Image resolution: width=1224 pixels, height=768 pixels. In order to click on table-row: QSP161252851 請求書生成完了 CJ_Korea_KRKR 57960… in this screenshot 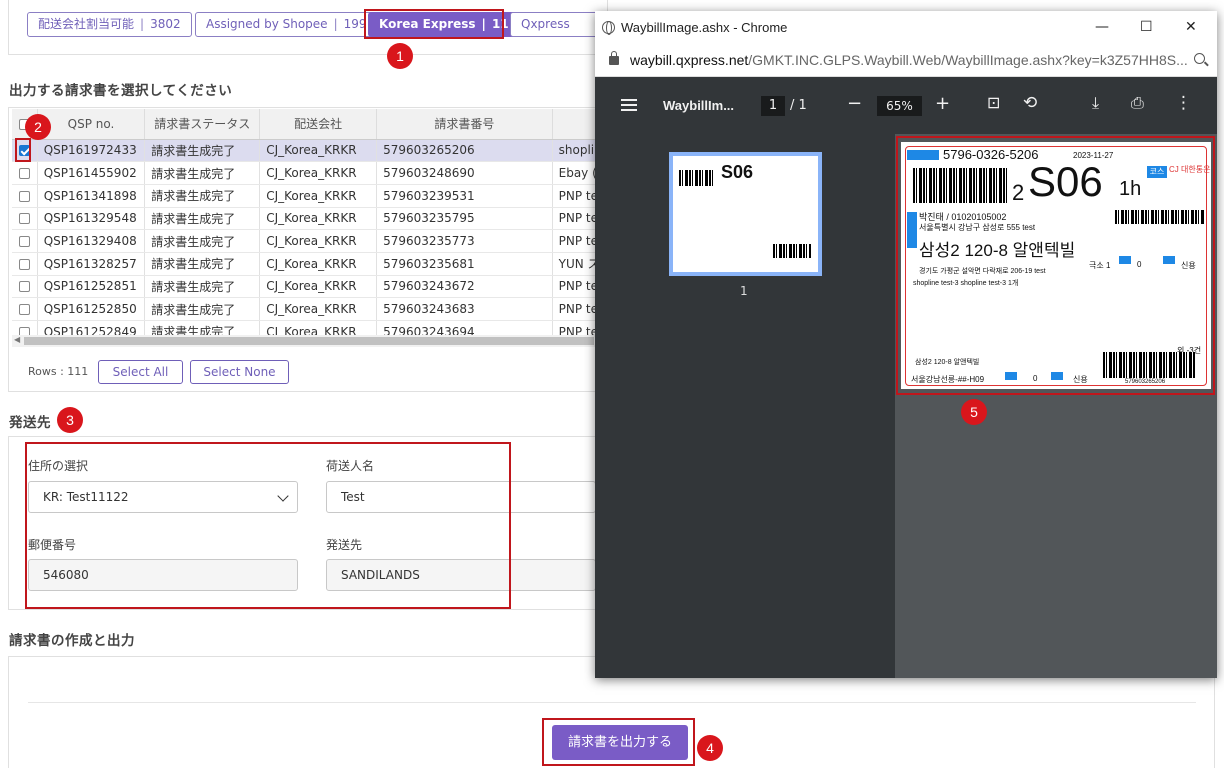, I will do `click(312, 287)`.